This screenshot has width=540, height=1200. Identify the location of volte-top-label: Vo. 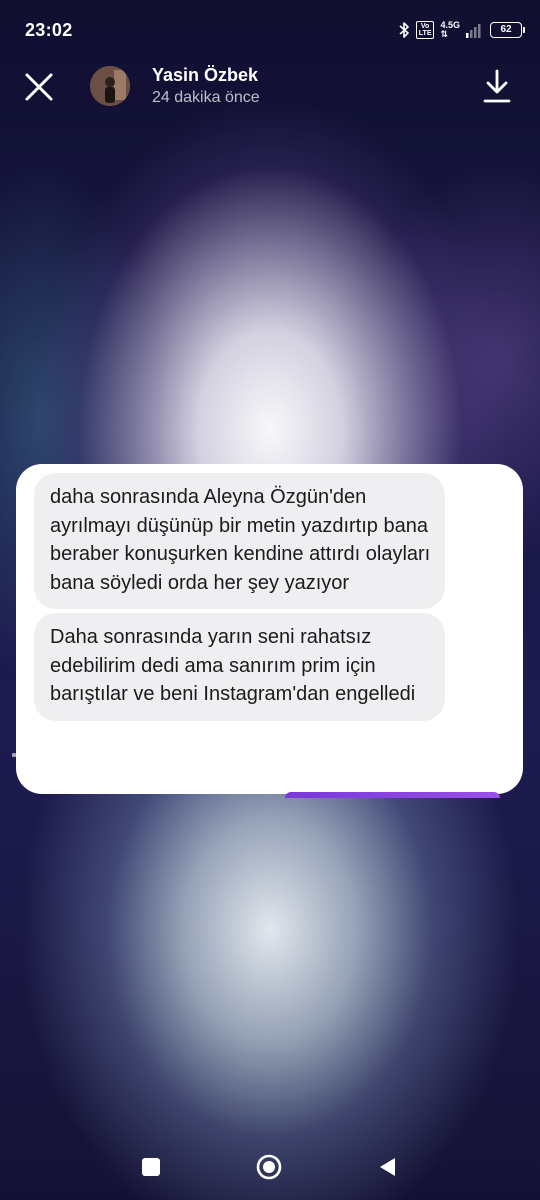
(425, 26).